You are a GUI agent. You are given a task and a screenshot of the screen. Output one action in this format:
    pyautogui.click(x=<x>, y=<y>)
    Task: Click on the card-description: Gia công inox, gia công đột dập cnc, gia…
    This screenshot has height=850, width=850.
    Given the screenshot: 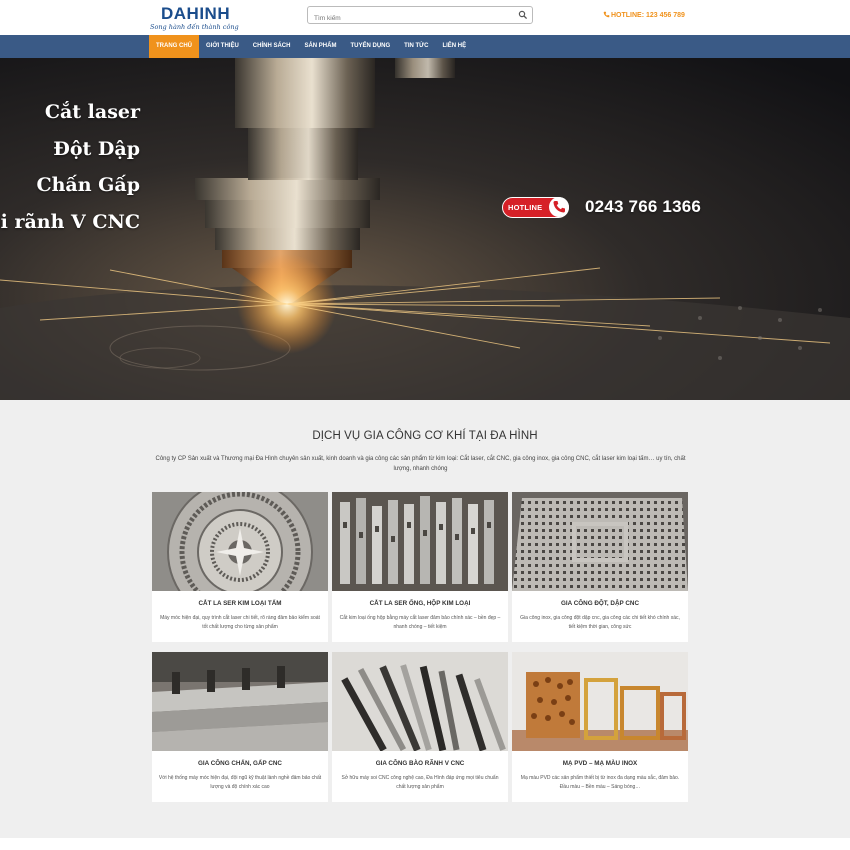 What is the action you would take?
    pyautogui.click(x=600, y=622)
    